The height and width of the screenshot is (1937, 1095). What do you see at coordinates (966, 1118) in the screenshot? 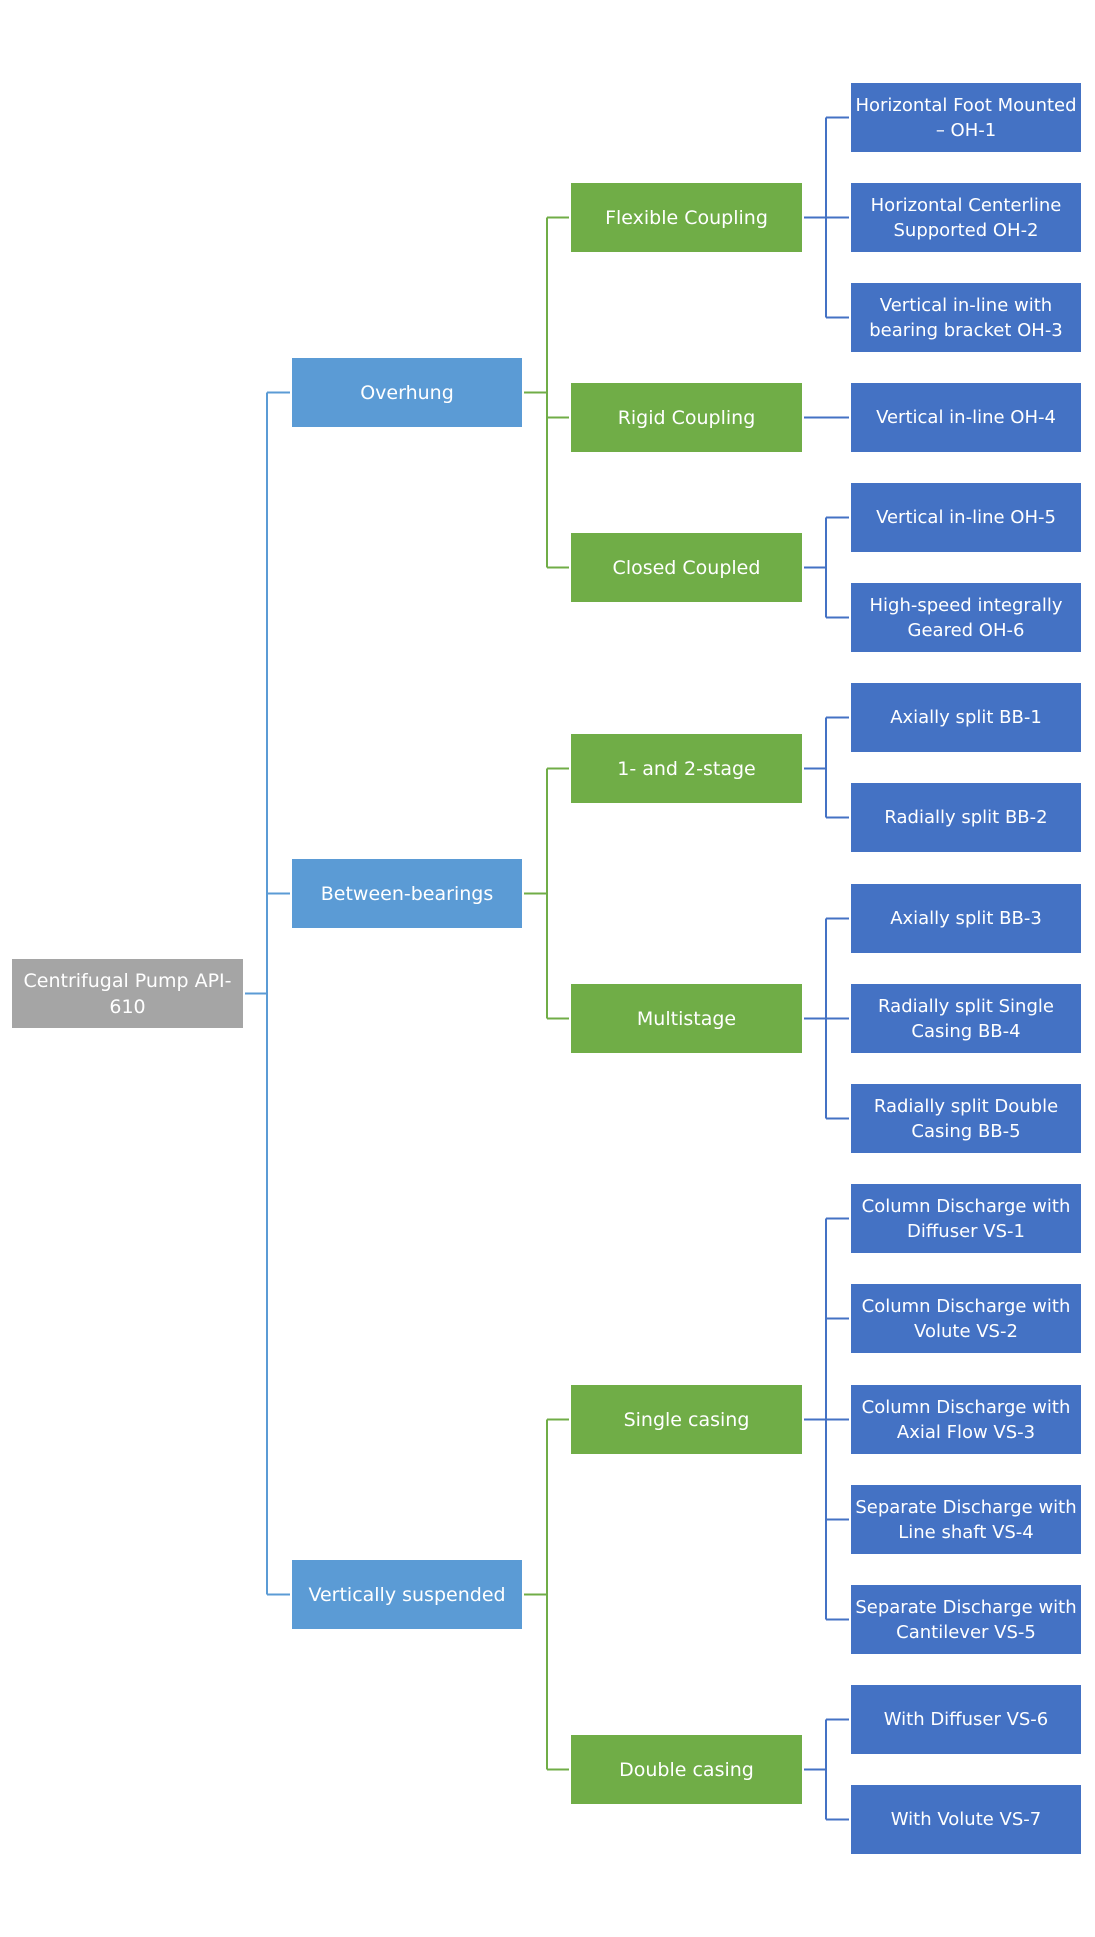
I see `type-bb-5: Radially split Double Casing BB-5` at bounding box center [966, 1118].